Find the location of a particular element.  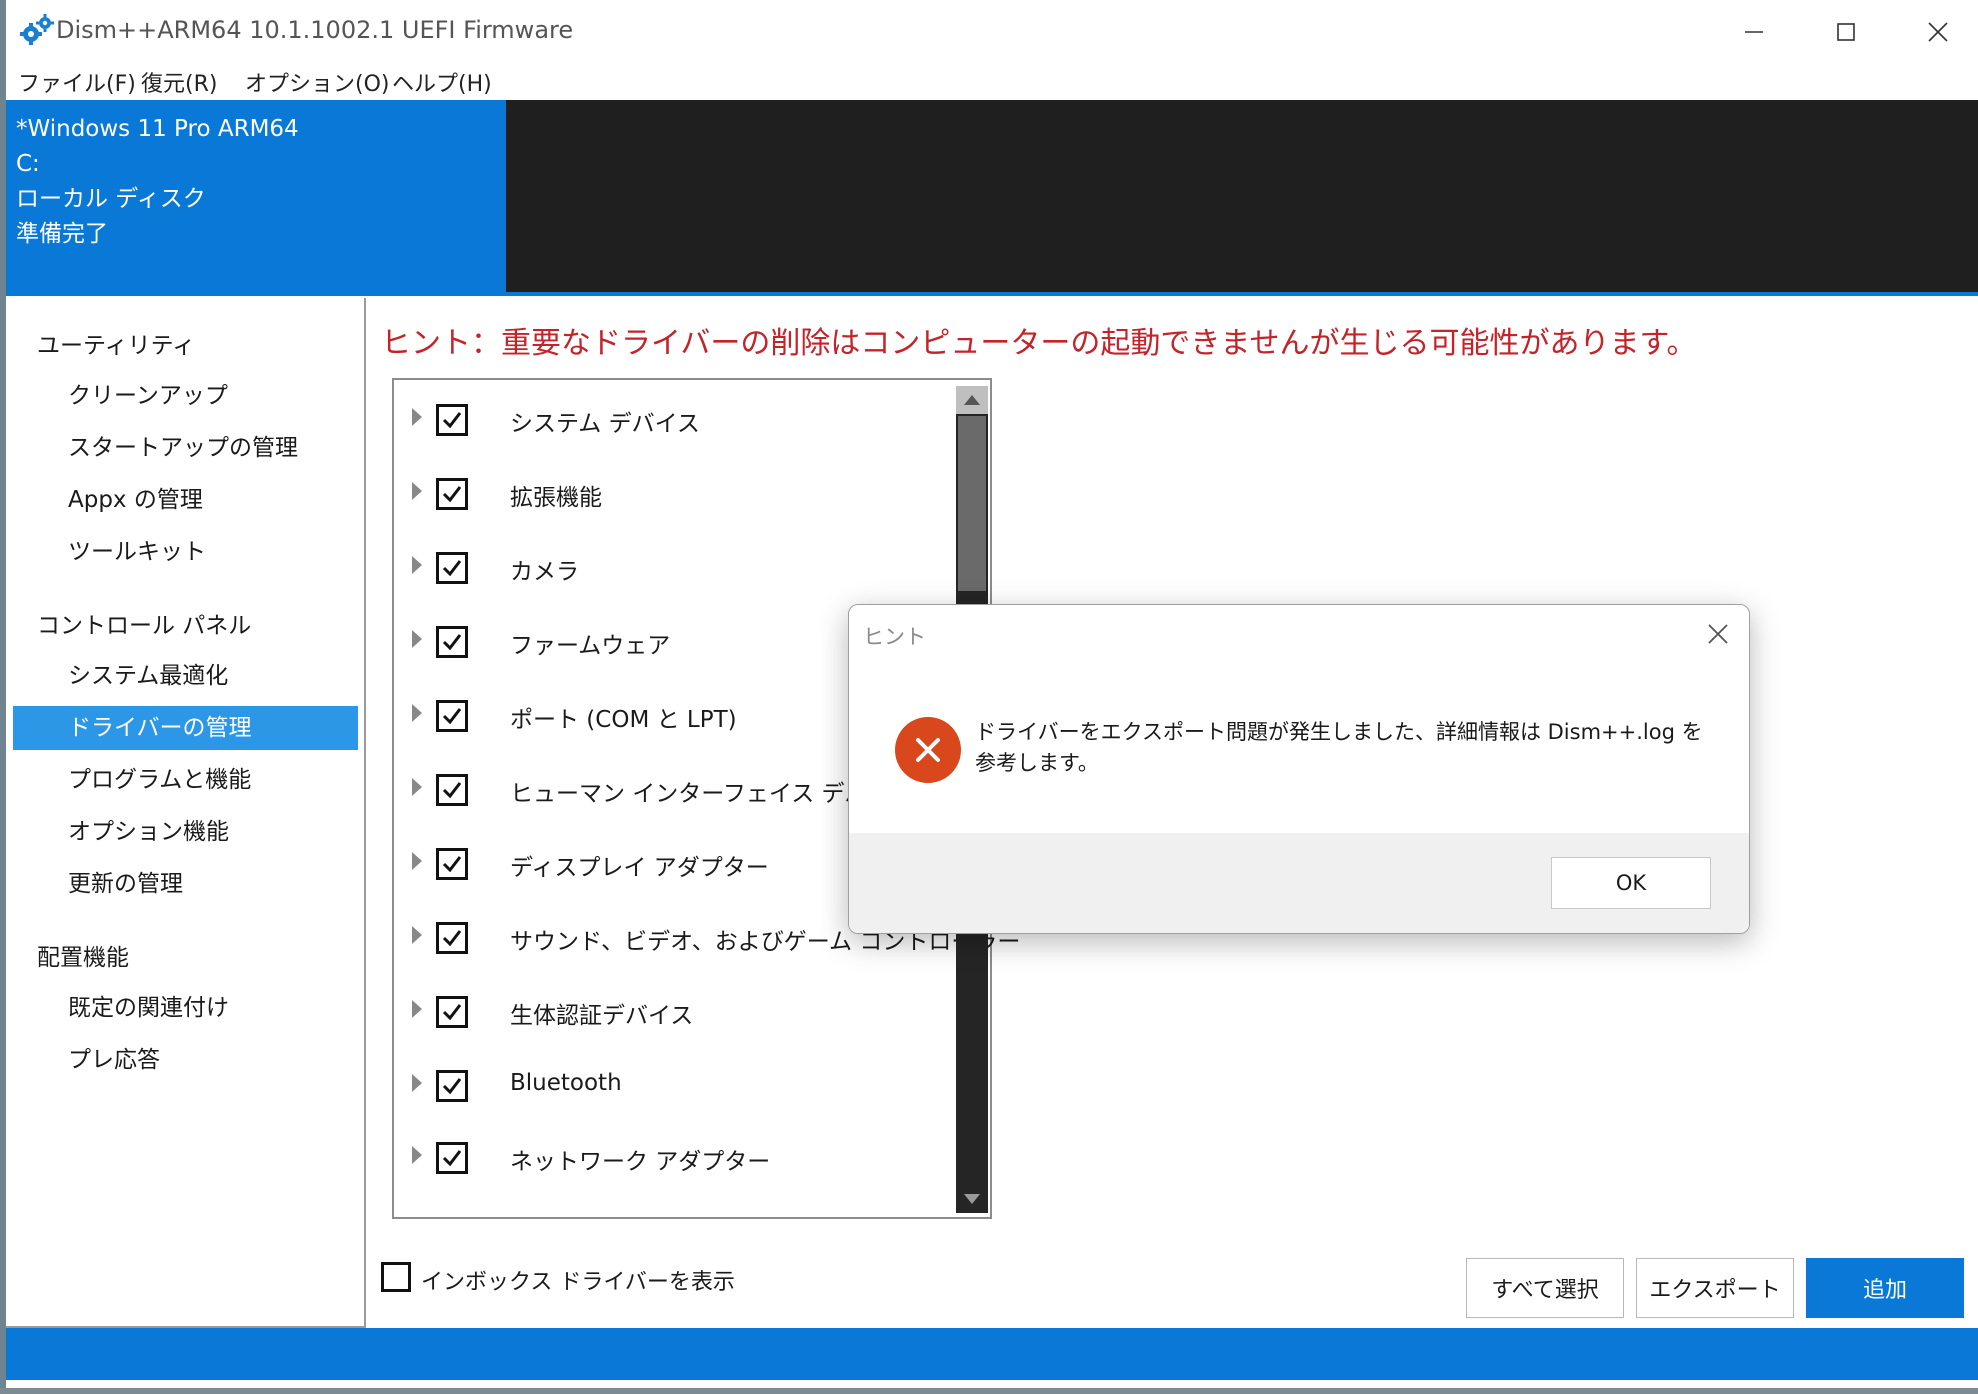

driver-row: ネットワーク アダプター is located at coordinates (674, 1158).